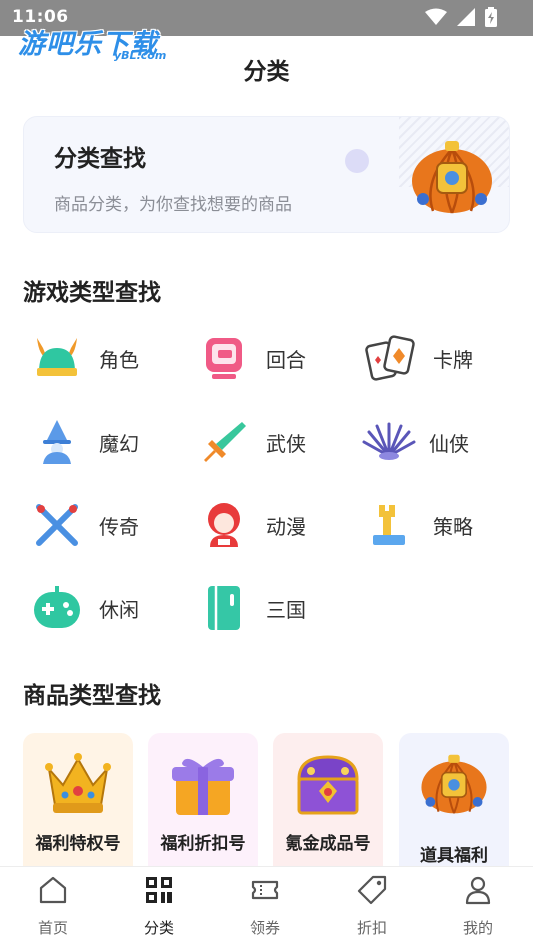  I want to click on tab-label: 领券, so click(264, 928).